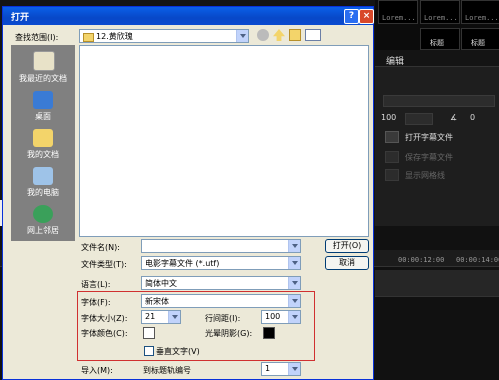 The image size is (499, 380). What do you see at coordinates (104, 264) in the screenshot?
I see `filetype-label: 文件类型(T):` at bounding box center [104, 264].